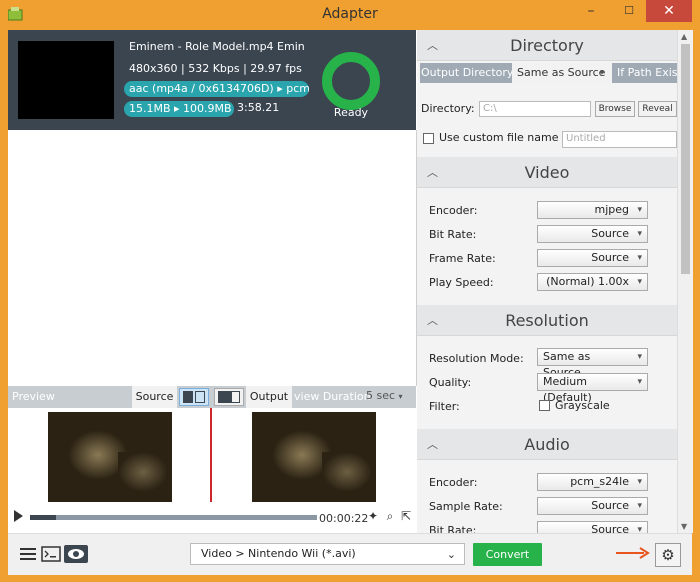  What do you see at coordinates (269, 397) in the screenshot?
I see `output-label: Output` at bounding box center [269, 397].